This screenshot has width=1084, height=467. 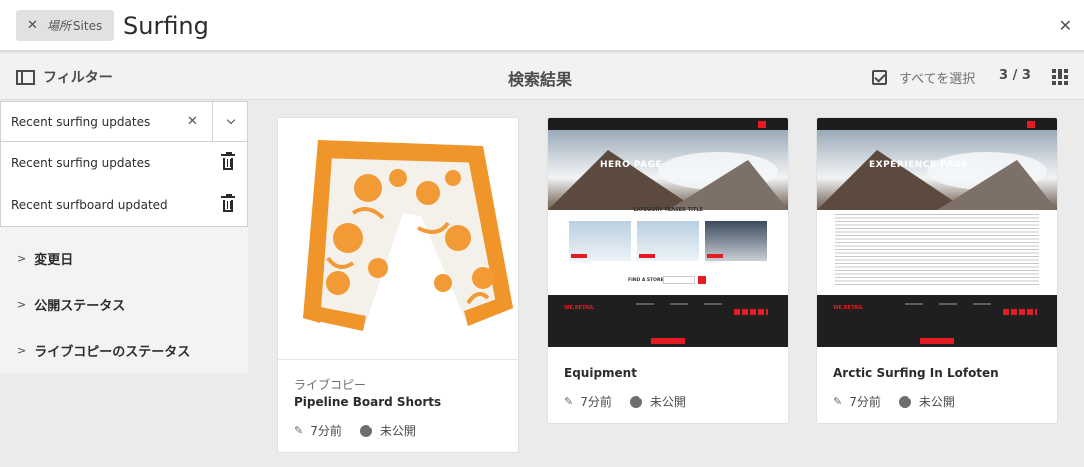 I want to click on saved-search-option: Recent surfing updates, so click(x=124, y=163).